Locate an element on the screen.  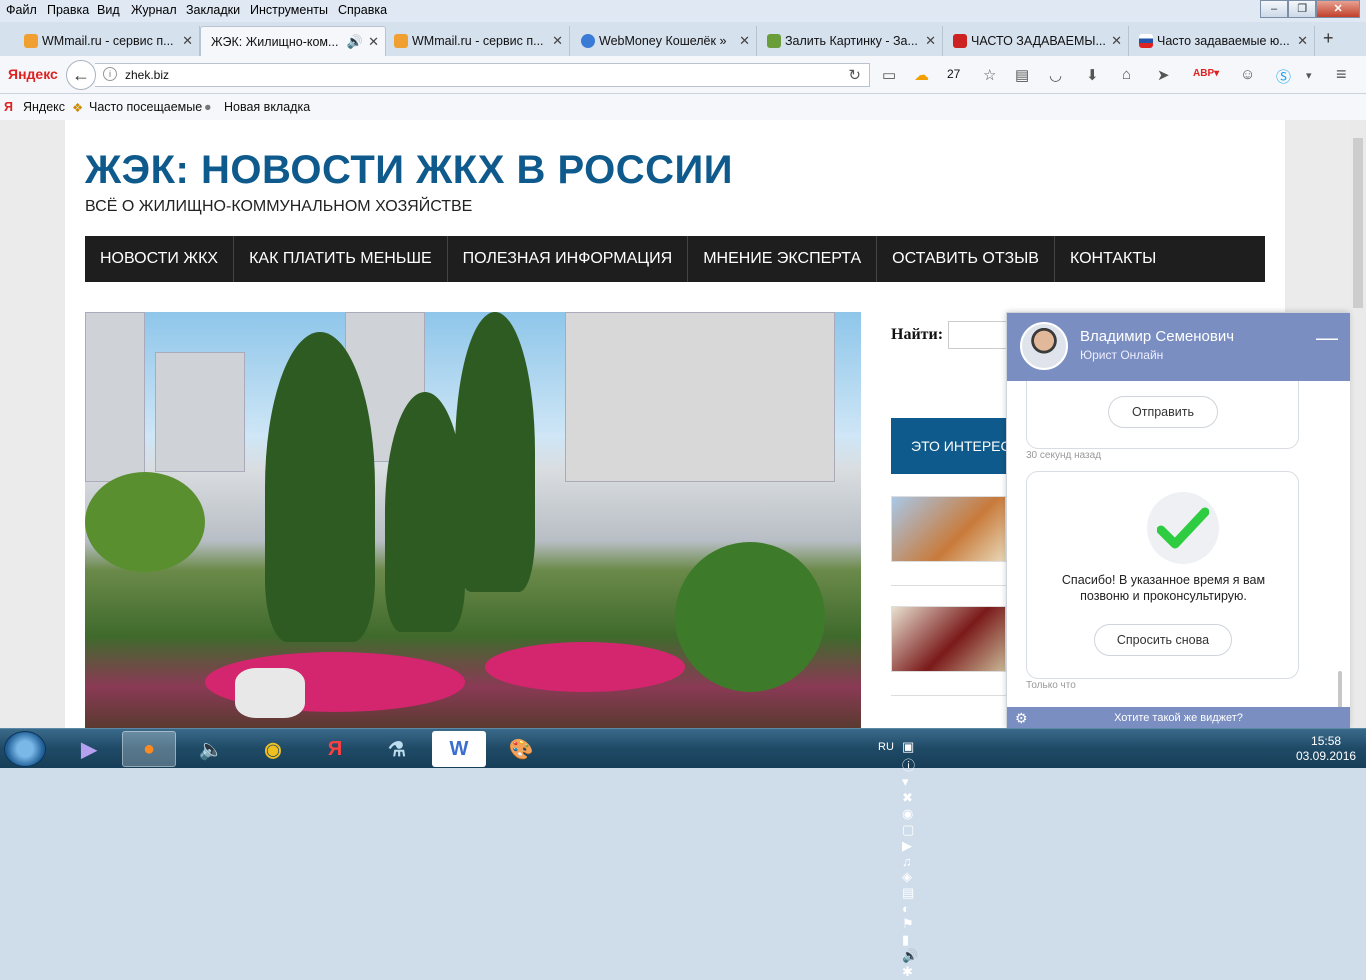
start-button is located at coordinates (25, 749).